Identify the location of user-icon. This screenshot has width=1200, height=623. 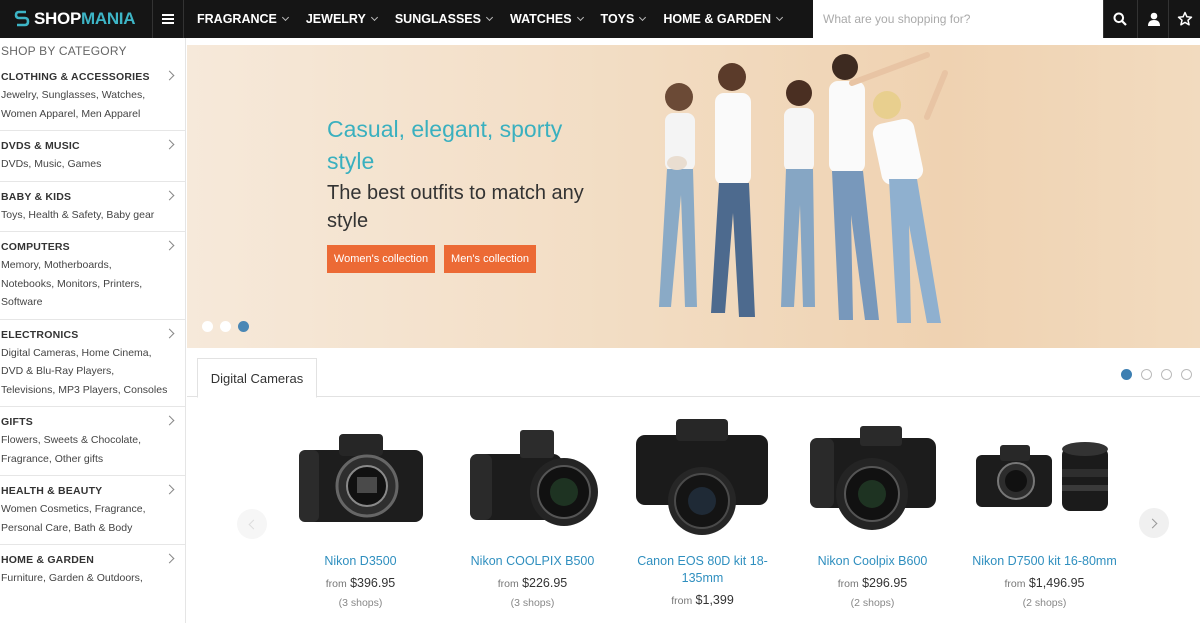
(1153, 19).